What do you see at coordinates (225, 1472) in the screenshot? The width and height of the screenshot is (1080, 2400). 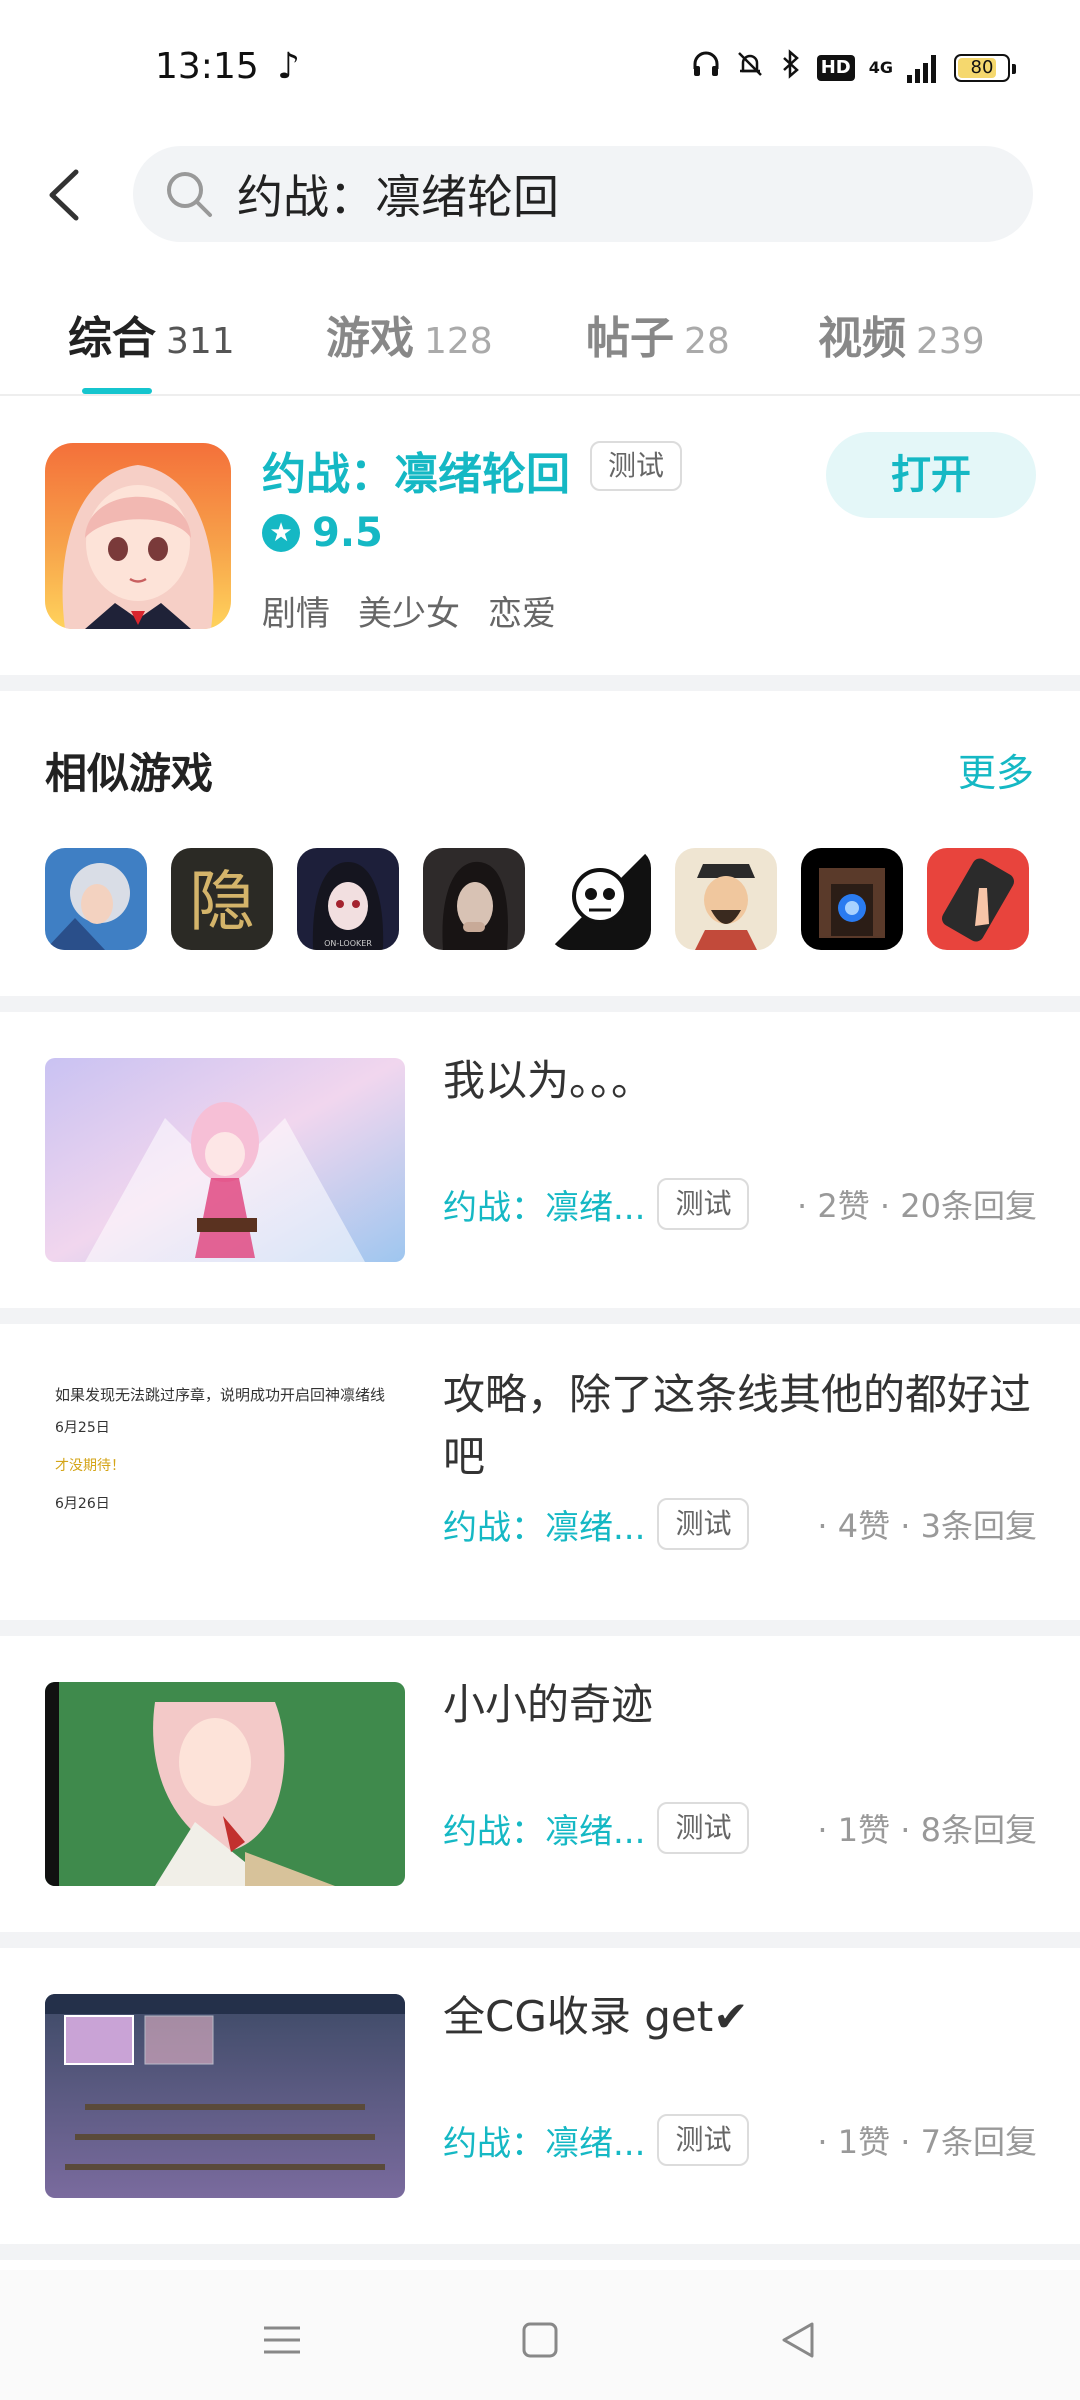 I see `post-thumbnail: 如果发现无法跳过序章，说明成功开启回神凛绪线 6月25日 才没期待！ 6月26日` at bounding box center [225, 1472].